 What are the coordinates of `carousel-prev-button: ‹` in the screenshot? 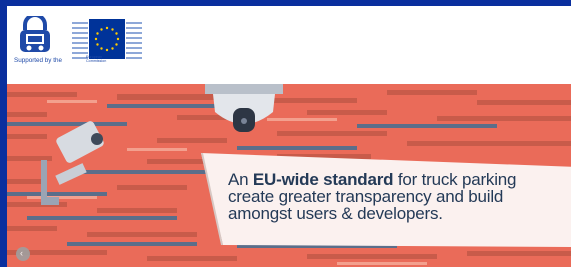 It's located at (23, 254).